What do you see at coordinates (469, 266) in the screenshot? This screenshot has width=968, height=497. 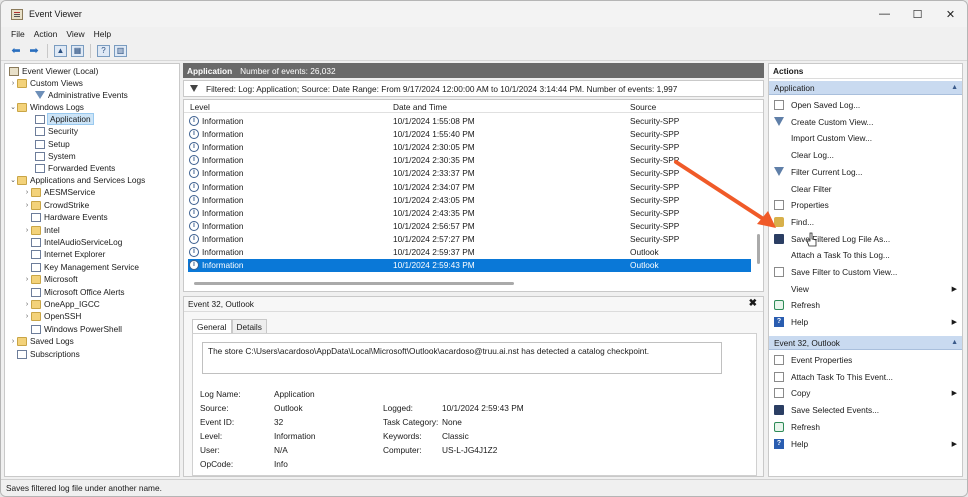 I see `table-row: i Information 10/1/2024 2:59:43 PM Outlook` at bounding box center [469, 266].